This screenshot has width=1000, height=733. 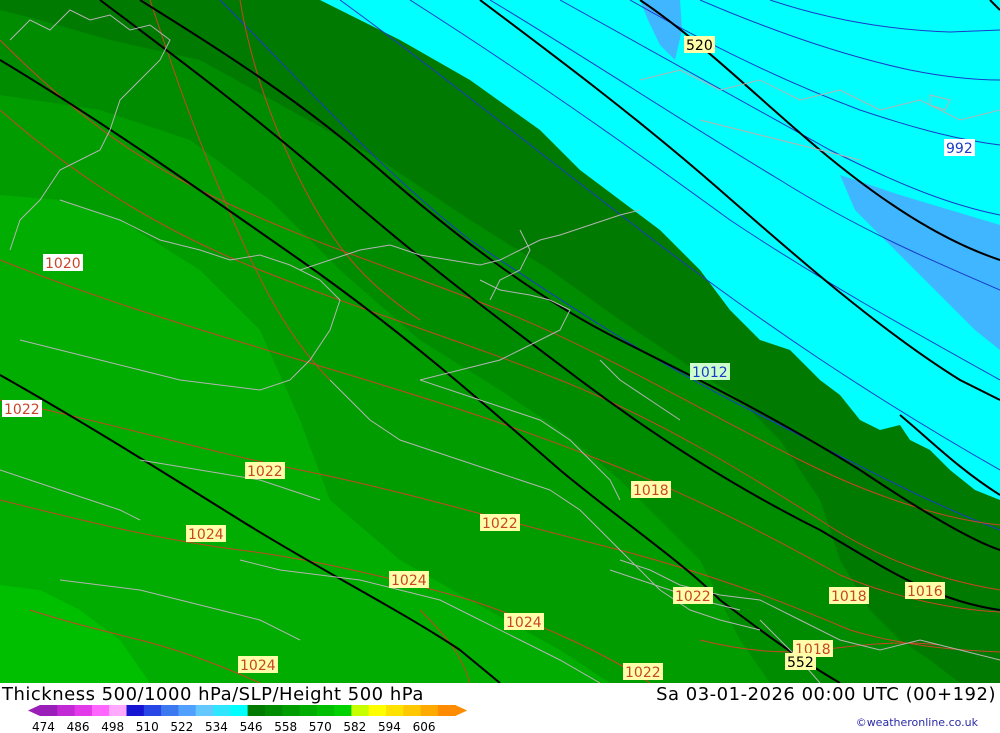 I want to click on isobar-label-552: 552, so click(x=800, y=662).